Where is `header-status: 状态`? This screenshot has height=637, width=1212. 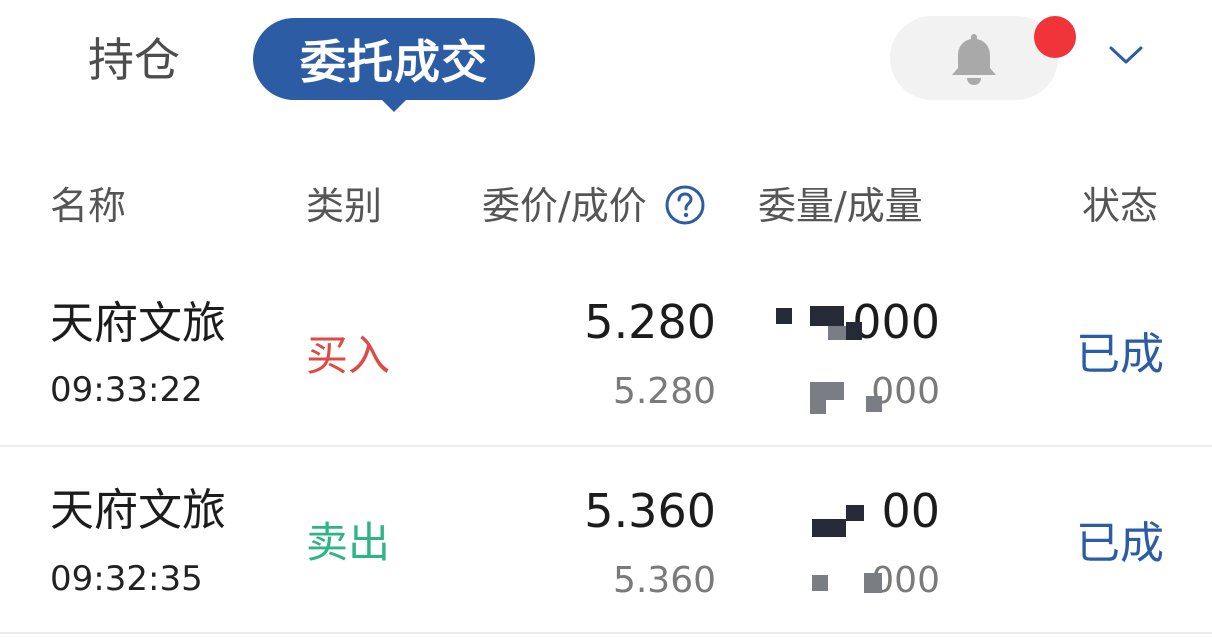 header-status: 状态 is located at coordinates (1120, 206).